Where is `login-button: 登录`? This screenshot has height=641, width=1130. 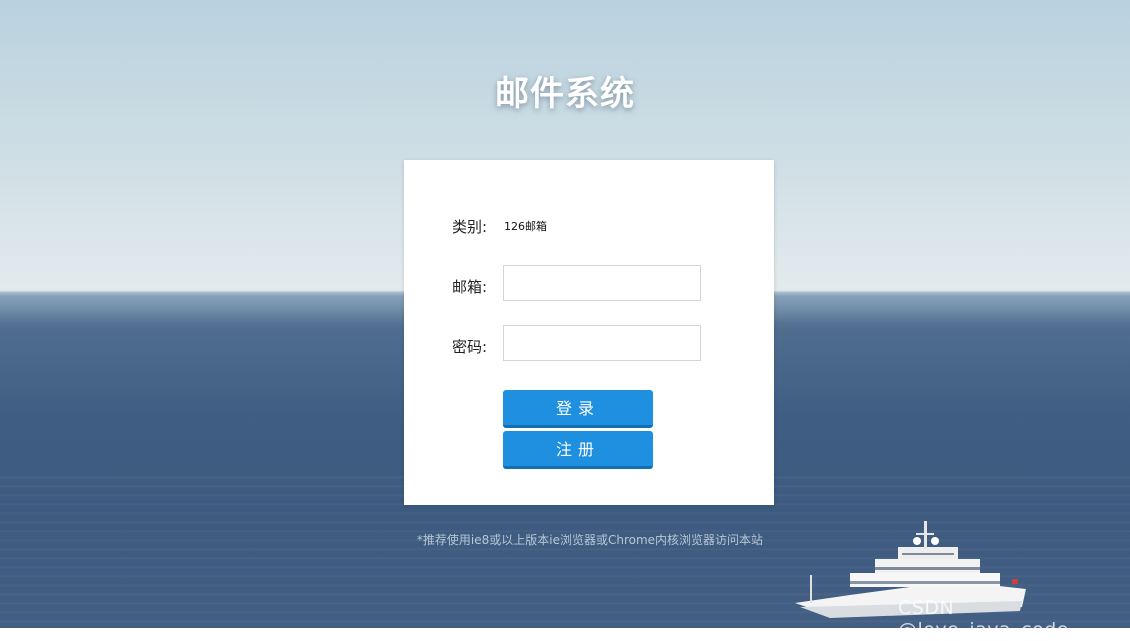 login-button: 登录 is located at coordinates (578, 409).